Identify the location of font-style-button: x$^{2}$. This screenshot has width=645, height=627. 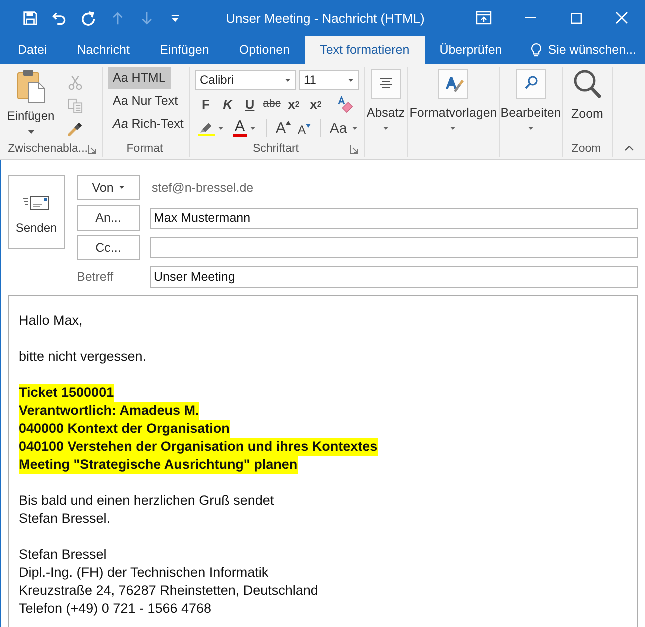
(316, 104).